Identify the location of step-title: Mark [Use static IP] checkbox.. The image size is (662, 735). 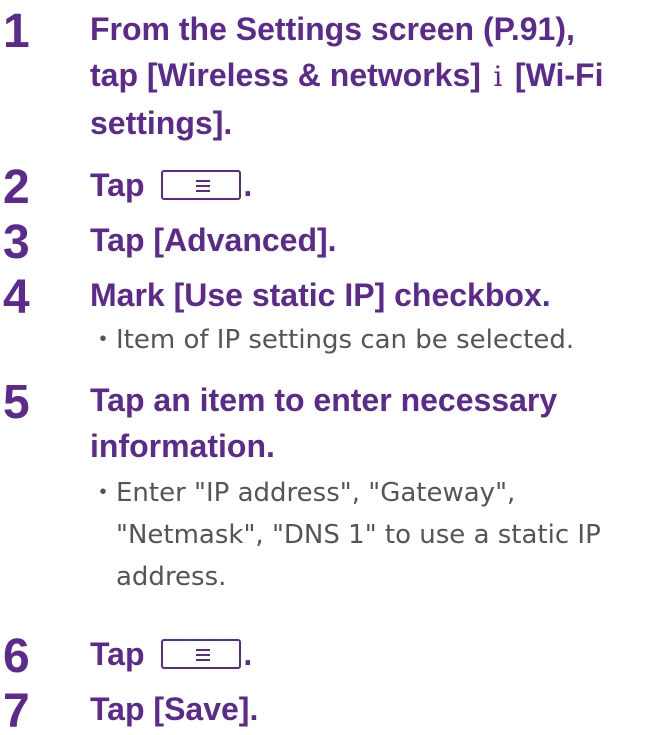
(320, 295).